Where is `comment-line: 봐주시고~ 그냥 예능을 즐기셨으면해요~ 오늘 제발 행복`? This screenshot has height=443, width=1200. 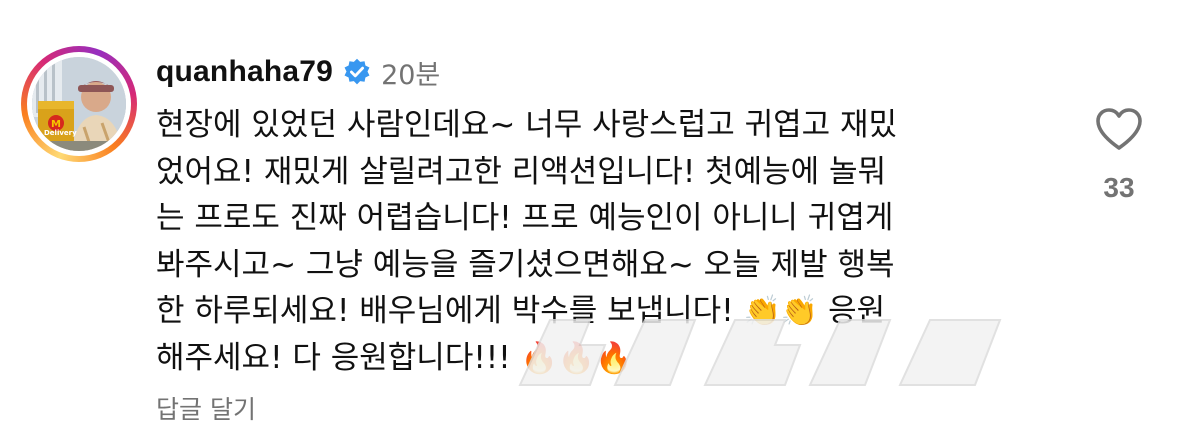
comment-line: 봐주시고~ 그냥 예능을 즐기셨으면해요~ 오늘 제발 행복 is located at coordinates (525, 264).